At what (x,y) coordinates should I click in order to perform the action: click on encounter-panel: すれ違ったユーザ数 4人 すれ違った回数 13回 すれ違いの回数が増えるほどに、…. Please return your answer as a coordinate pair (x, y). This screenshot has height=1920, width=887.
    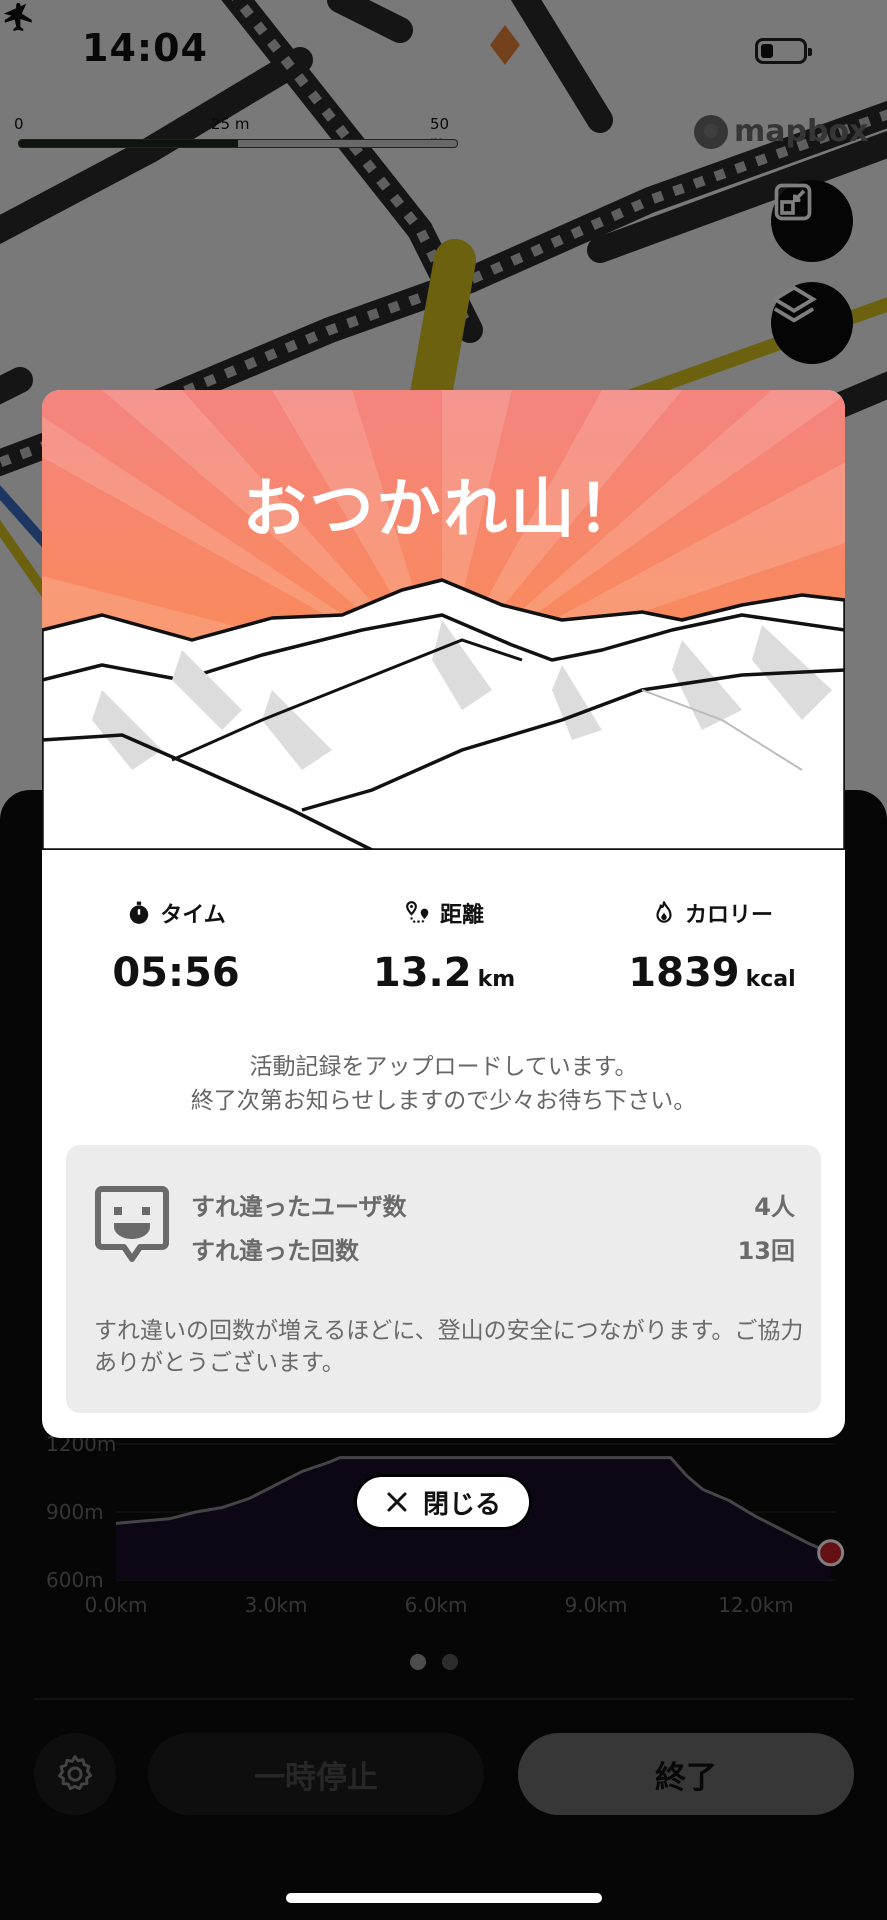
    Looking at the image, I should click on (443, 1279).